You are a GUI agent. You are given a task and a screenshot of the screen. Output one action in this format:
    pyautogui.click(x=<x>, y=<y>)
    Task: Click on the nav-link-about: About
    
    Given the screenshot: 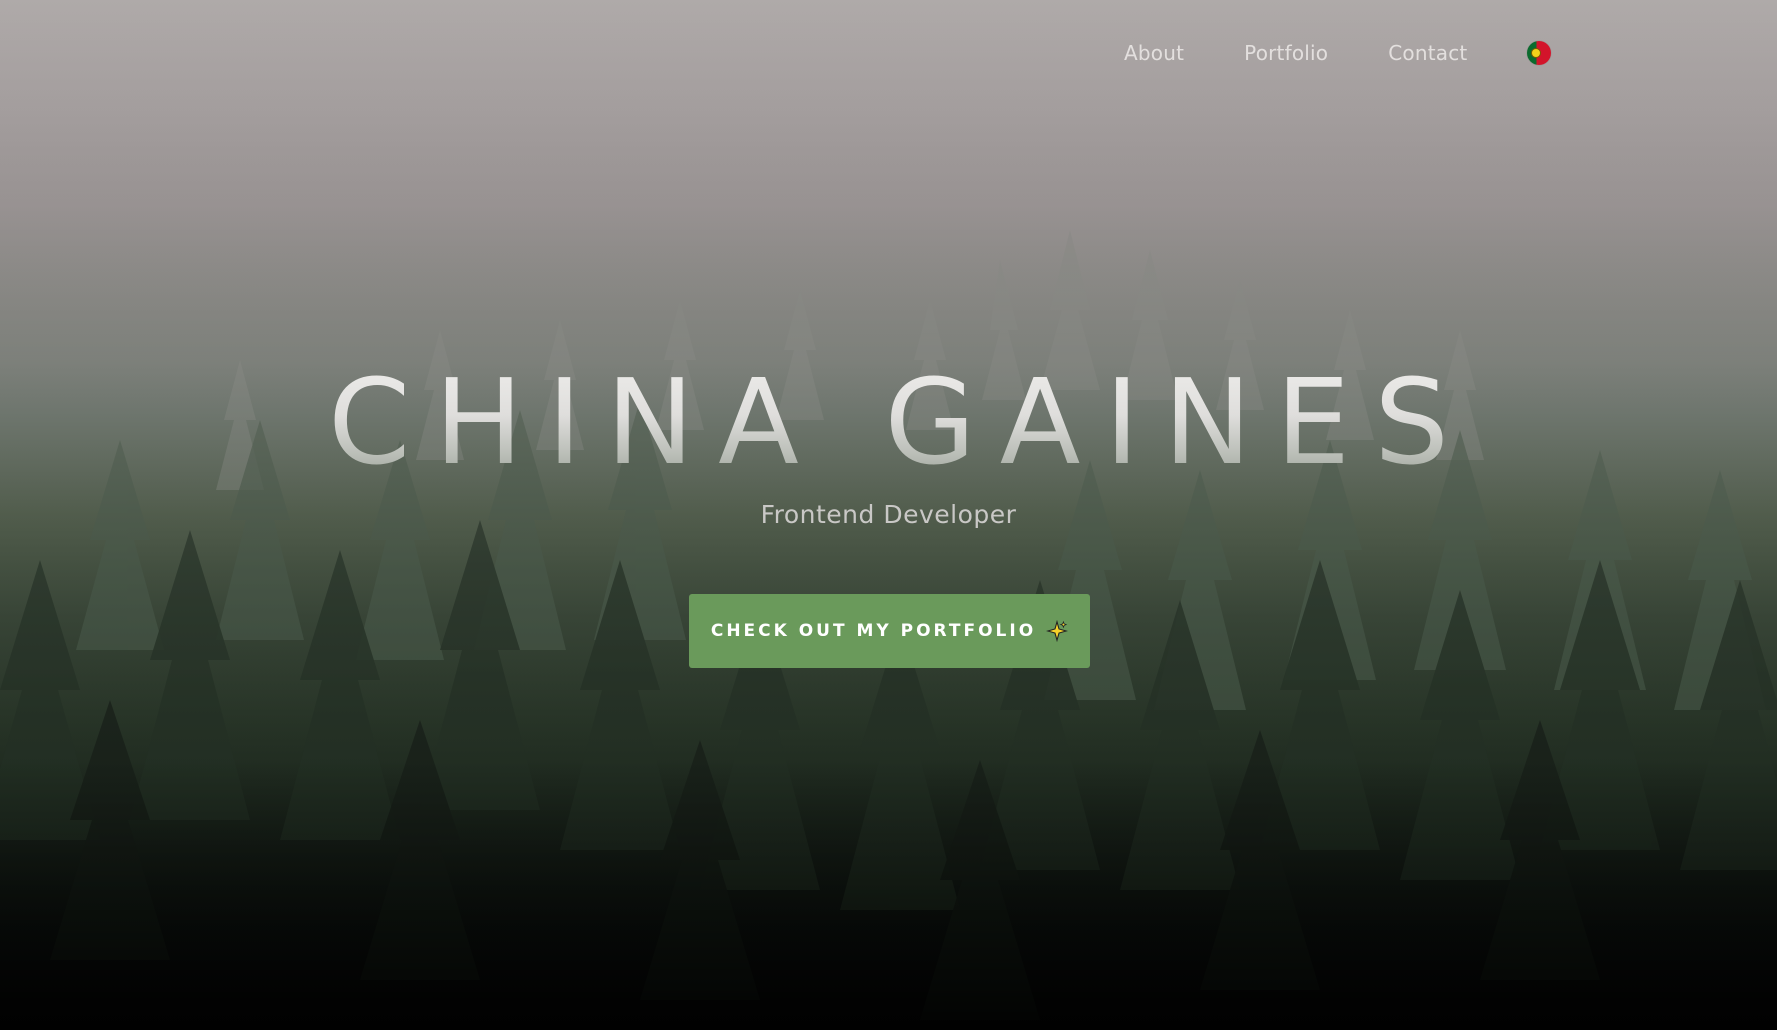 What is the action you would take?
    pyautogui.click(x=1154, y=53)
    